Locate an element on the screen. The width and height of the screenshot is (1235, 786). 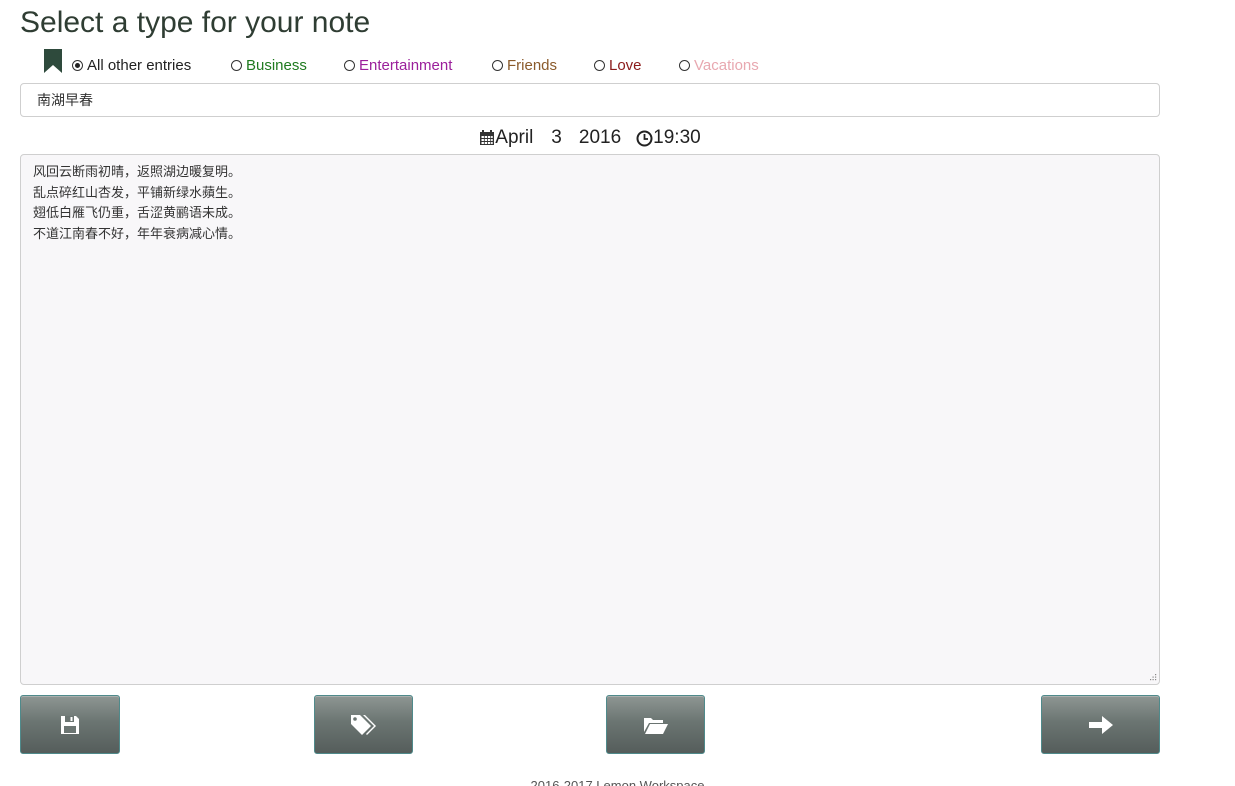
type-label-entertainment: Entertainment is located at coordinates (406, 65).